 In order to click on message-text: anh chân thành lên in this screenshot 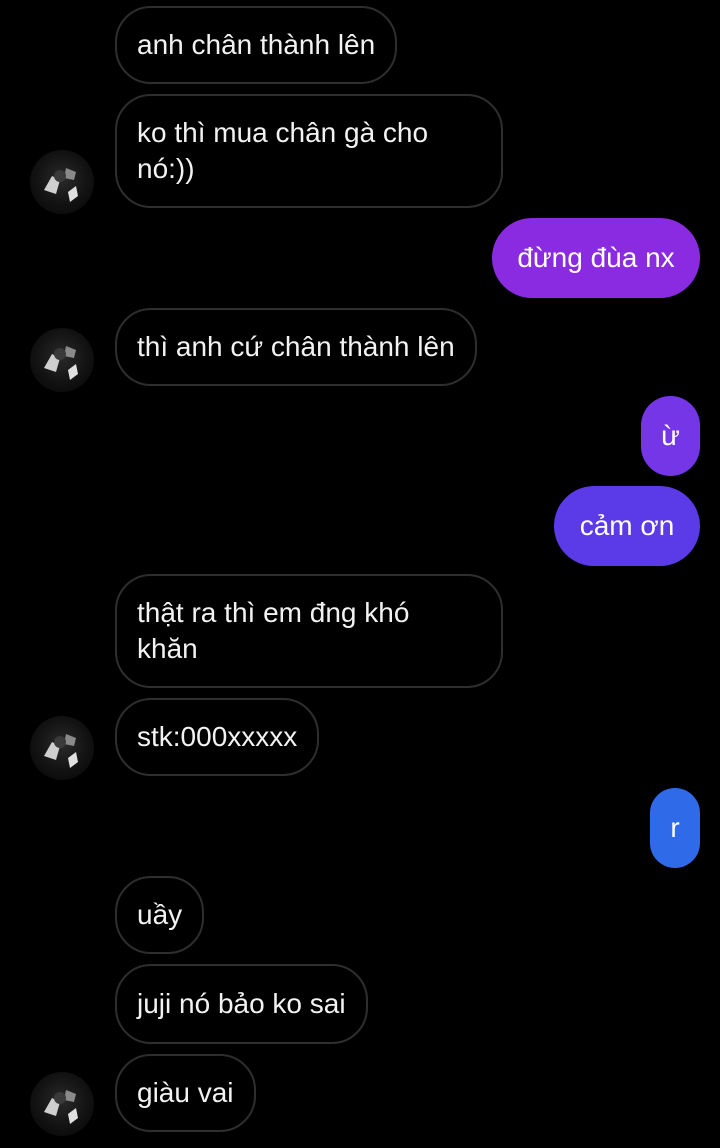, I will do `click(256, 44)`.